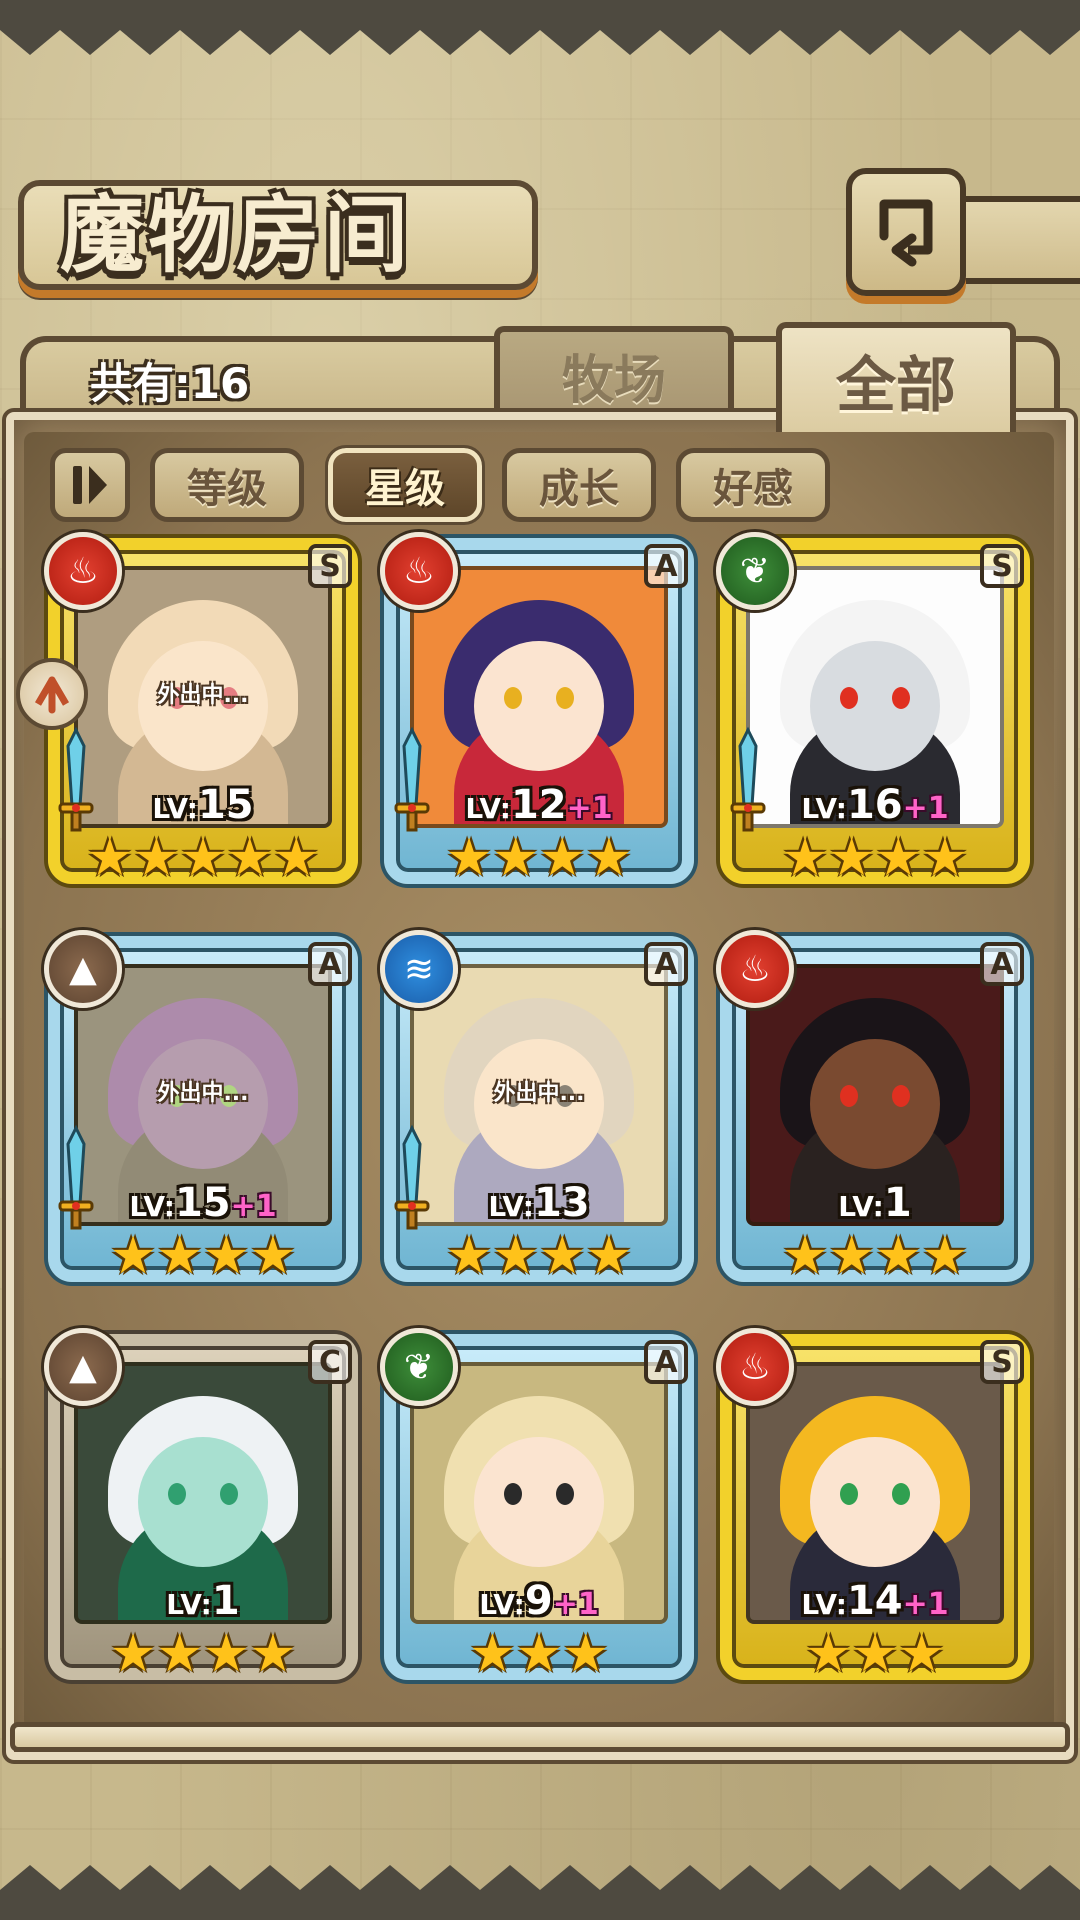 The image size is (1080, 1920). What do you see at coordinates (579, 485) in the screenshot?
I see `sort-by-growth-button: 成长` at bounding box center [579, 485].